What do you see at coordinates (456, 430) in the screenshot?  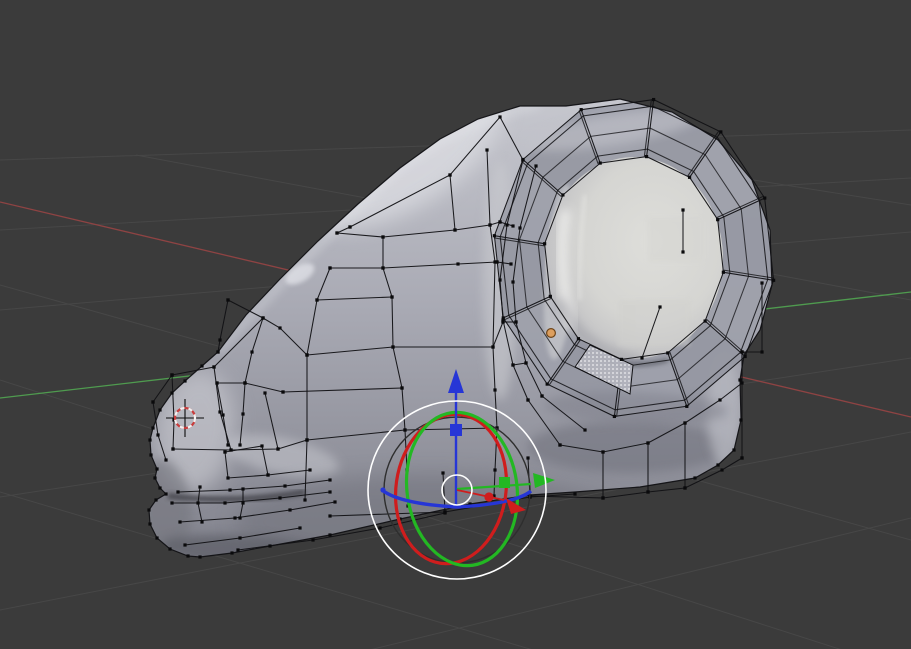 I see `gizmo-scale-z-handle` at bounding box center [456, 430].